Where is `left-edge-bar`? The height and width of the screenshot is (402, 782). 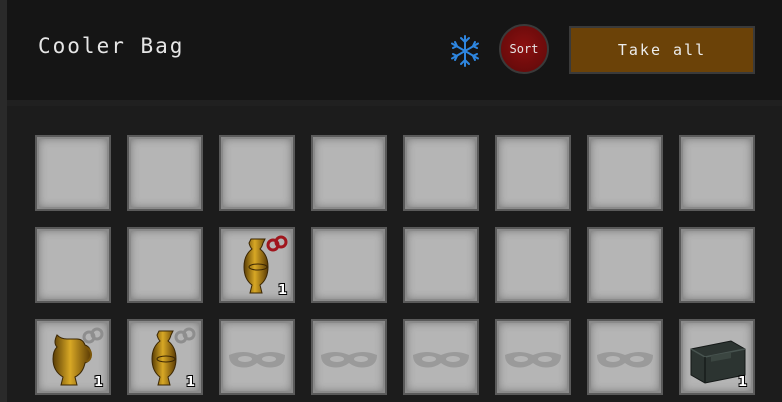 left-edge-bar is located at coordinates (3, 201).